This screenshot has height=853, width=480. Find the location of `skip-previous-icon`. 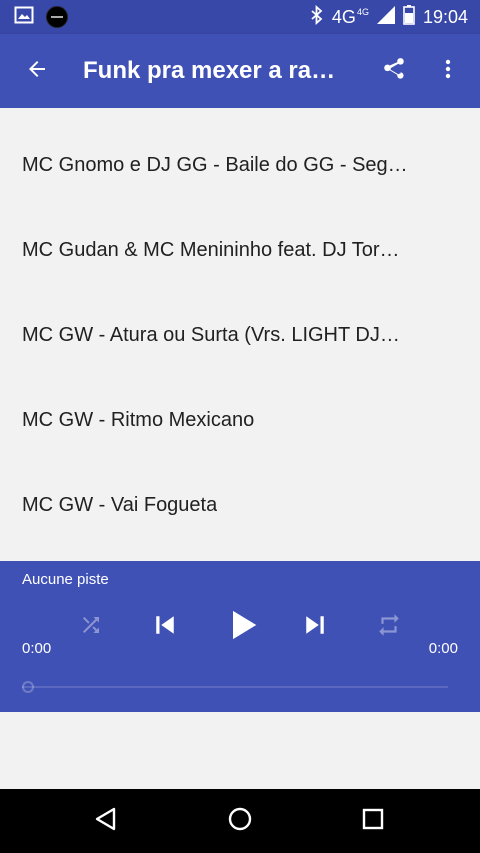

skip-previous-icon is located at coordinates (165, 627).